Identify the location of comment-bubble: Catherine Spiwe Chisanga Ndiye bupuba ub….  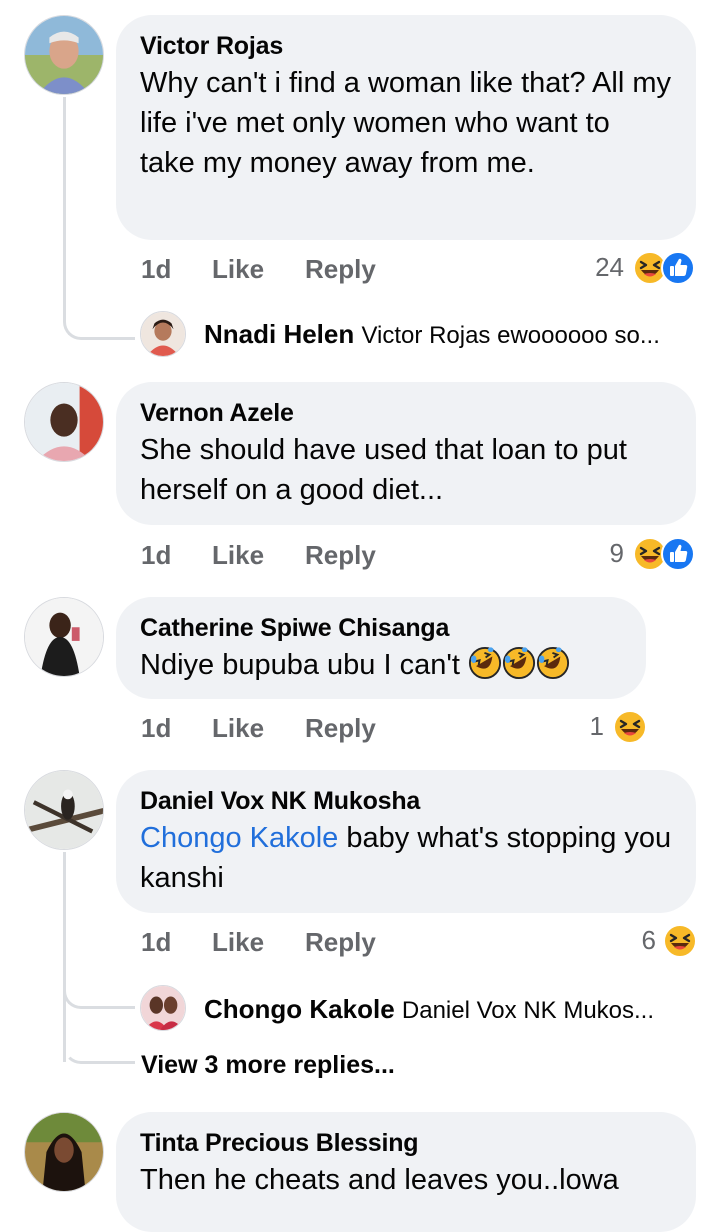
(381, 648).